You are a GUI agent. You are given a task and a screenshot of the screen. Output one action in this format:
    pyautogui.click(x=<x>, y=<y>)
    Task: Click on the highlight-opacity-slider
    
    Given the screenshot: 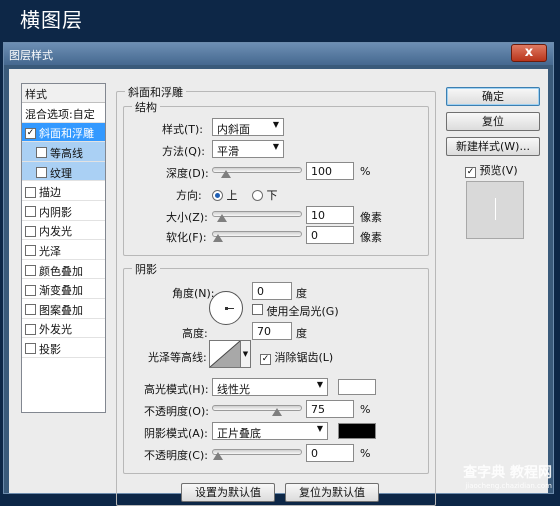 What is the action you would take?
    pyautogui.click(x=257, y=410)
    